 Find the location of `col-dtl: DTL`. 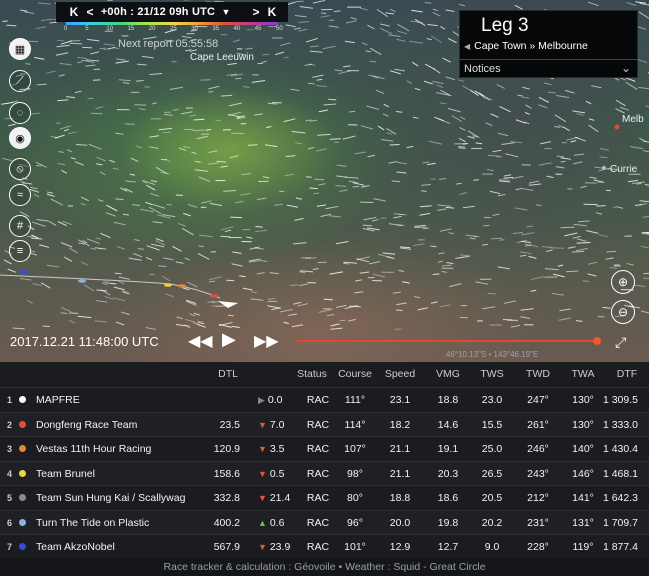

col-dtl: DTL is located at coordinates (228, 374).